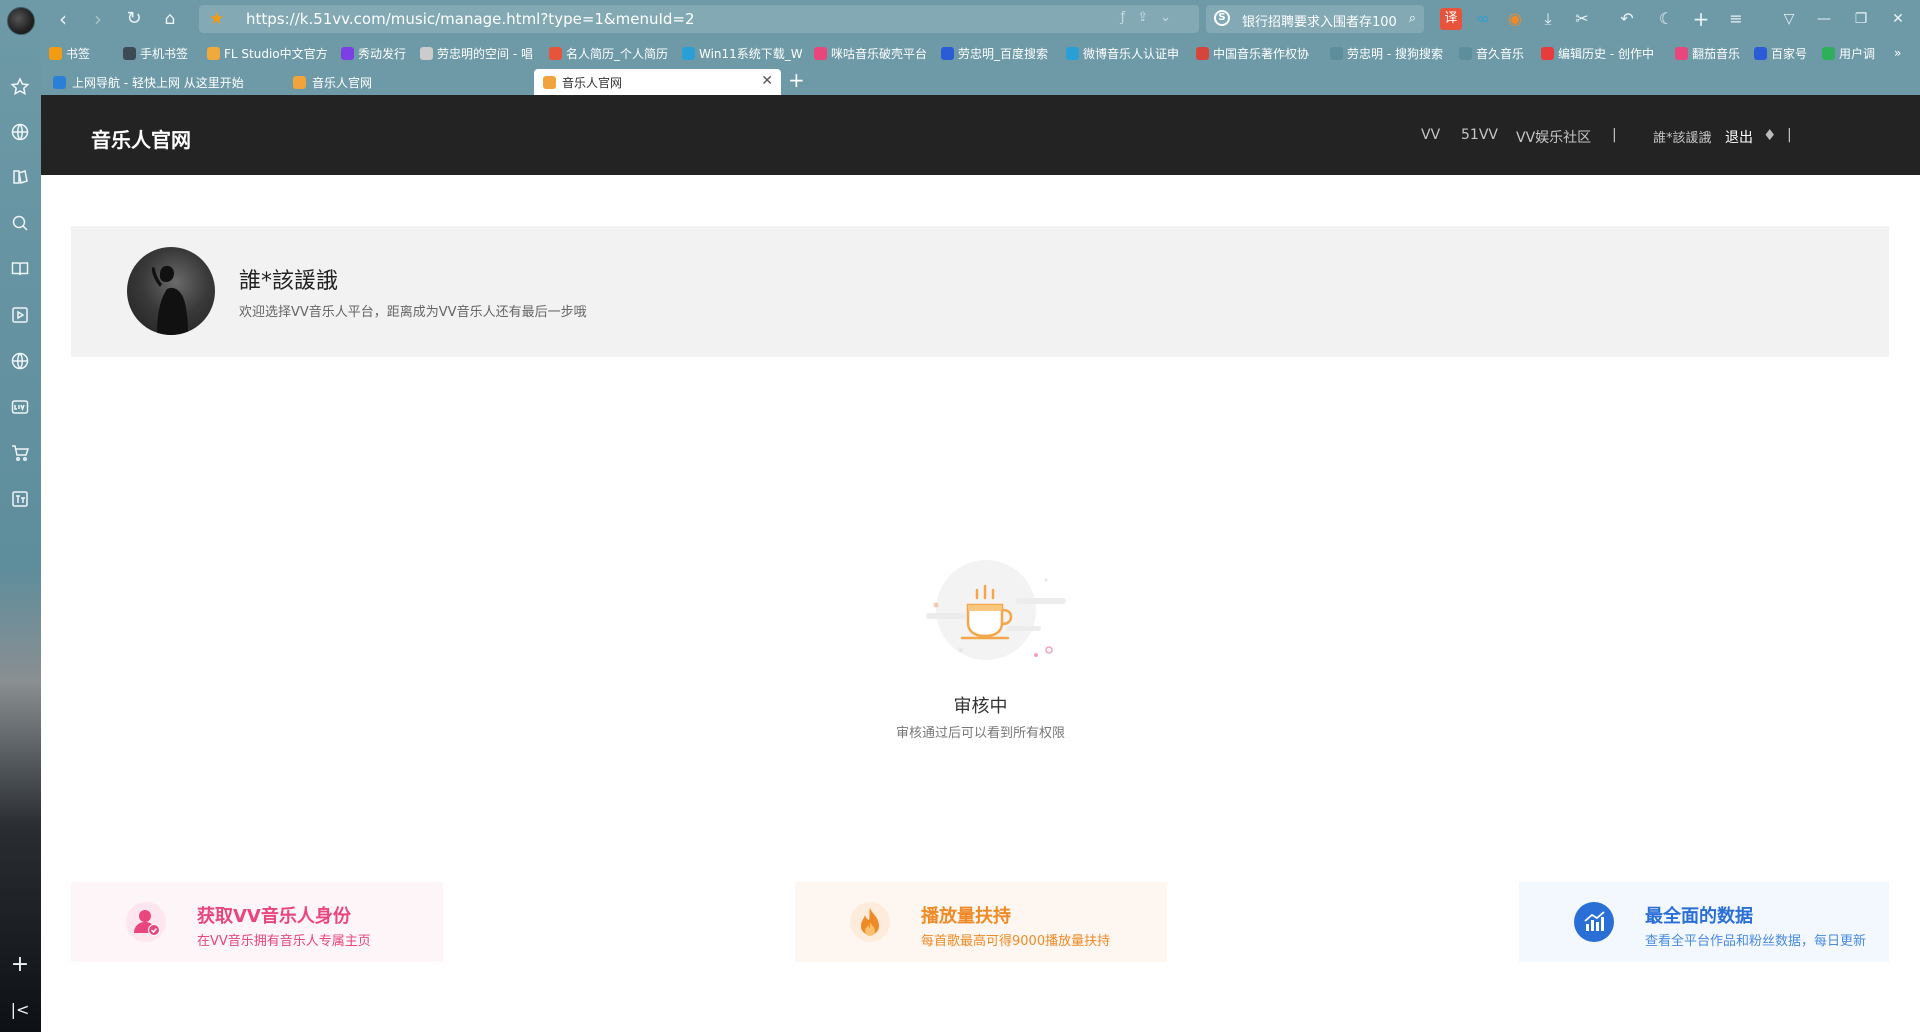 The width and height of the screenshot is (1920, 1032). I want to click on undo-icon: ↶, so click(1627, 19).